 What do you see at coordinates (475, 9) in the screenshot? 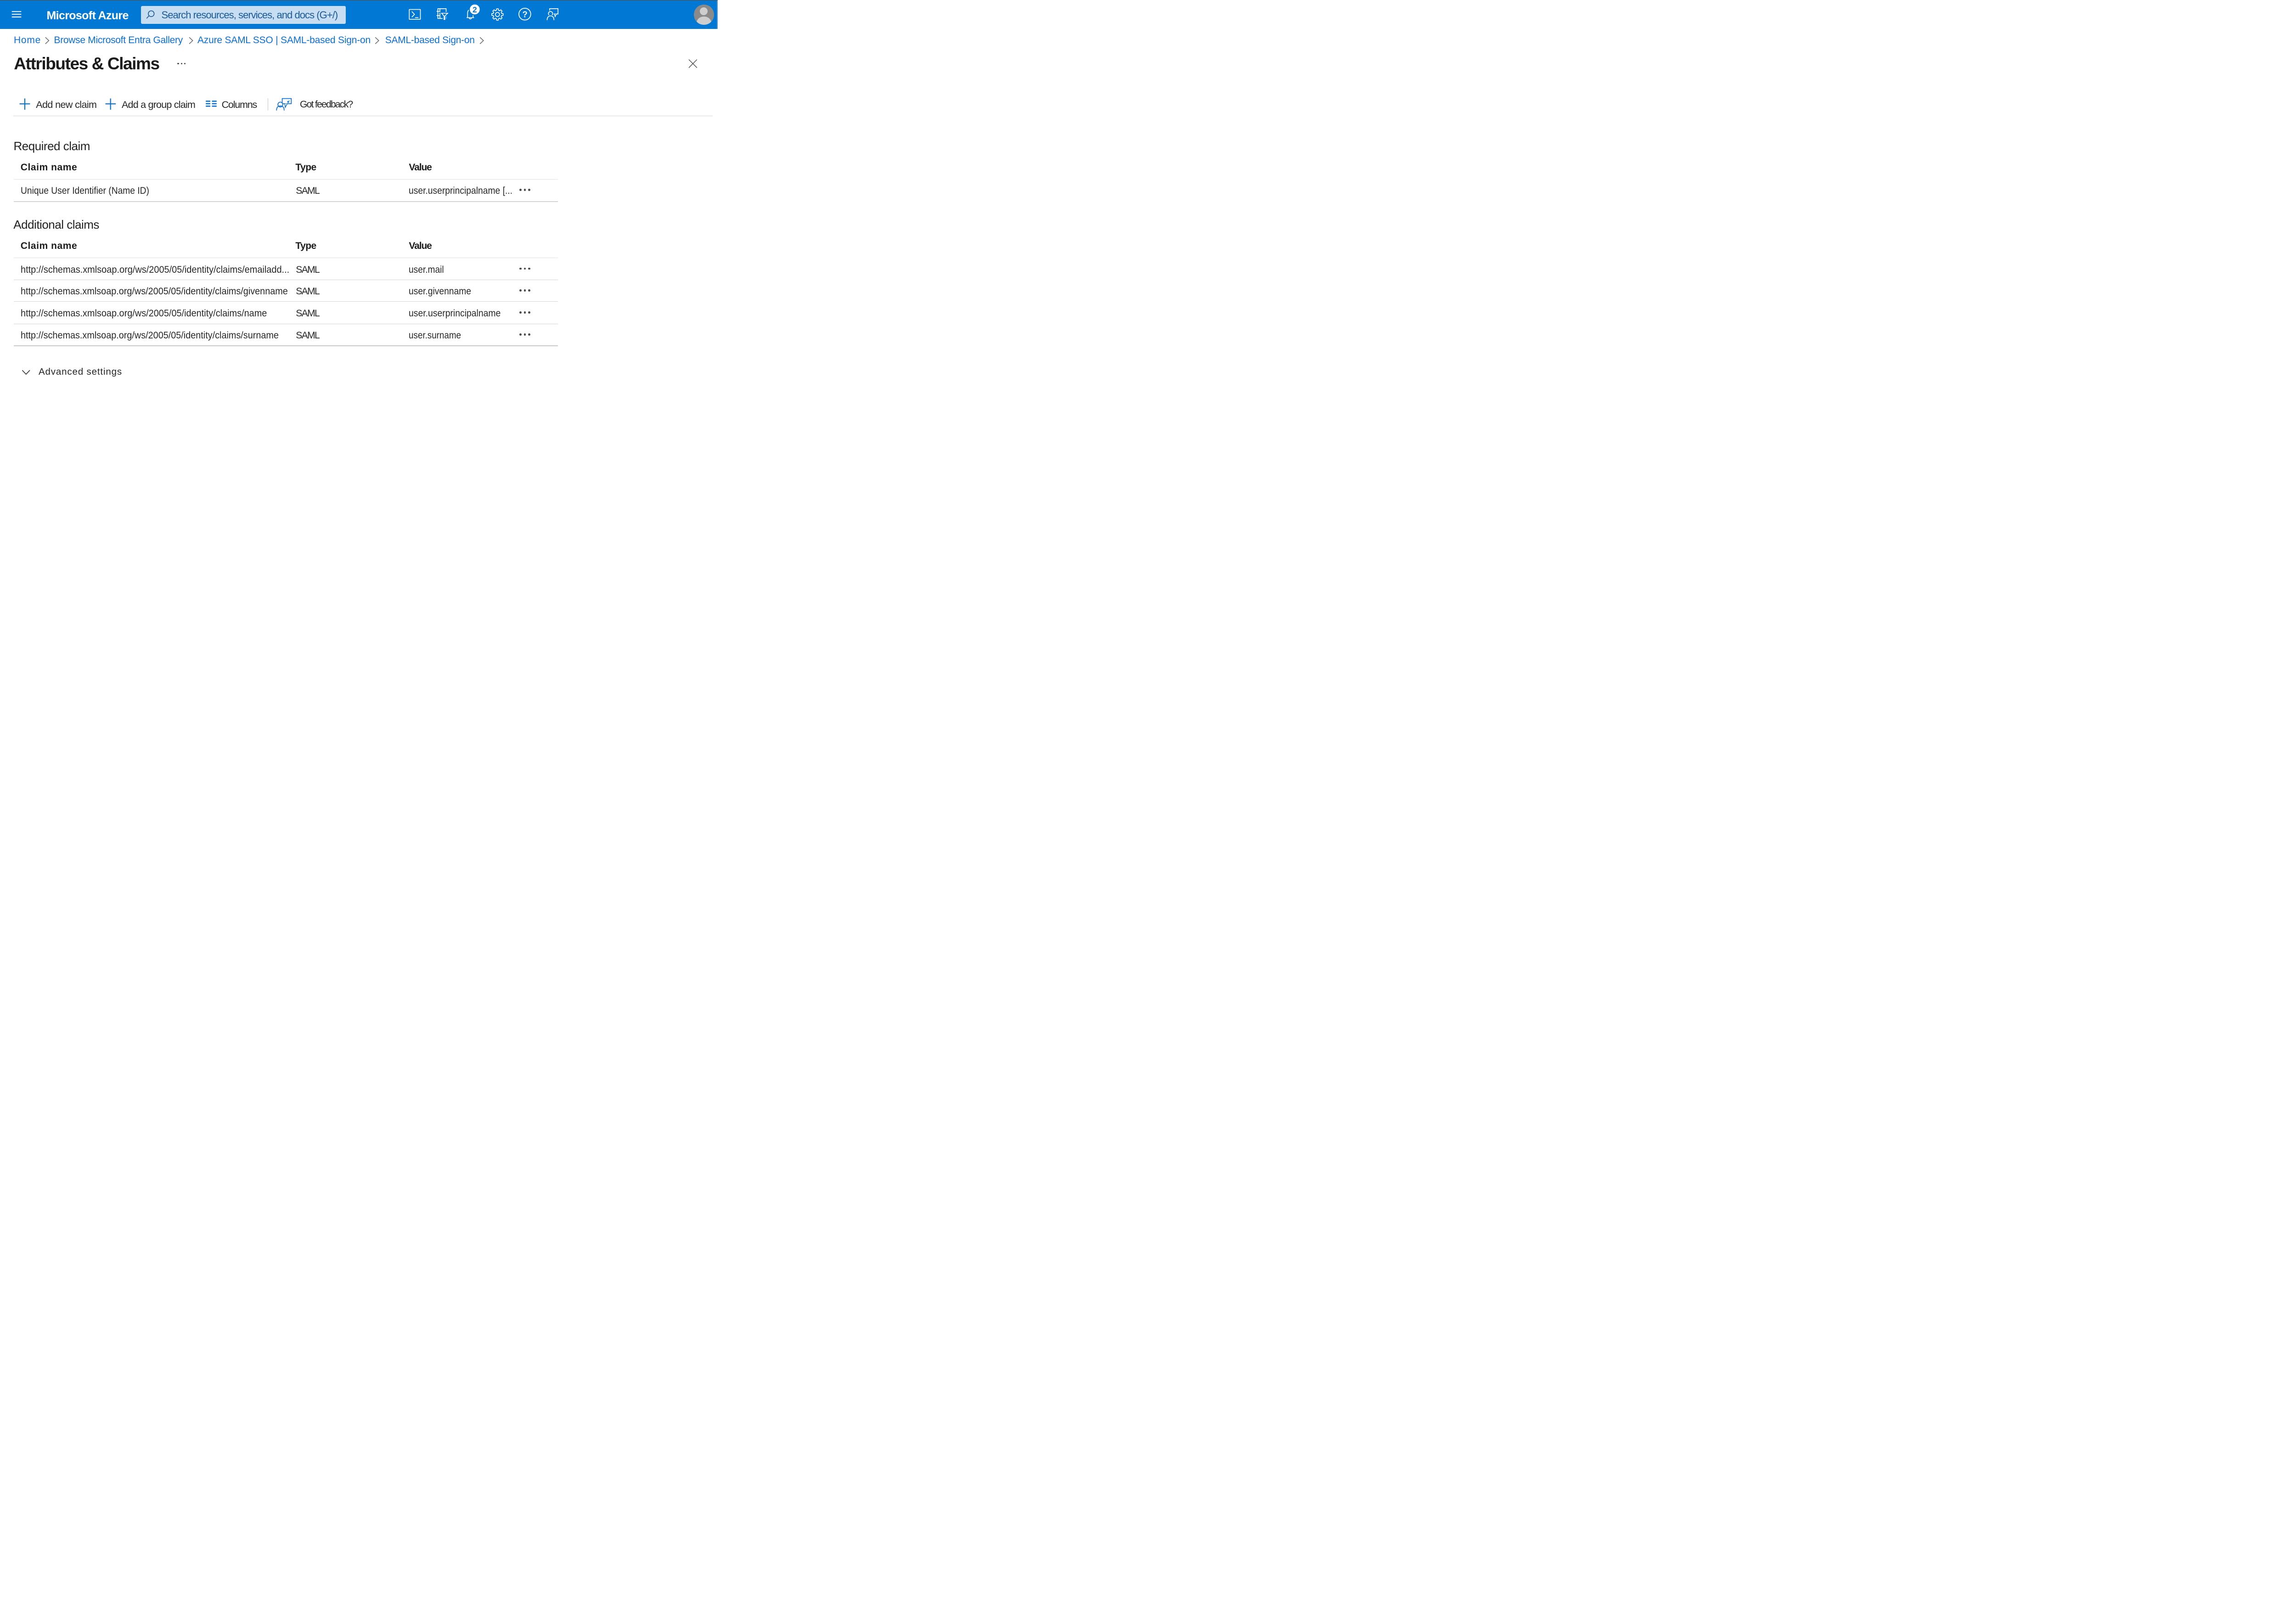
I see `svg-text: 2` at bounding box center [475, 9].